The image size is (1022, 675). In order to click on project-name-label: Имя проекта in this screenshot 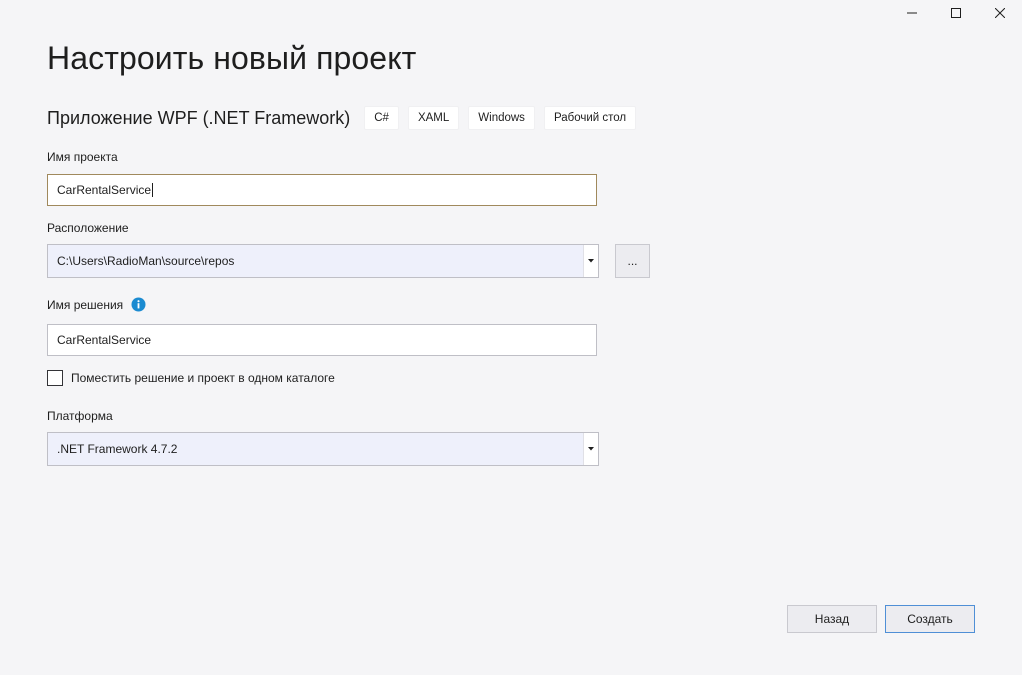, I will do `click(82, 157)`.